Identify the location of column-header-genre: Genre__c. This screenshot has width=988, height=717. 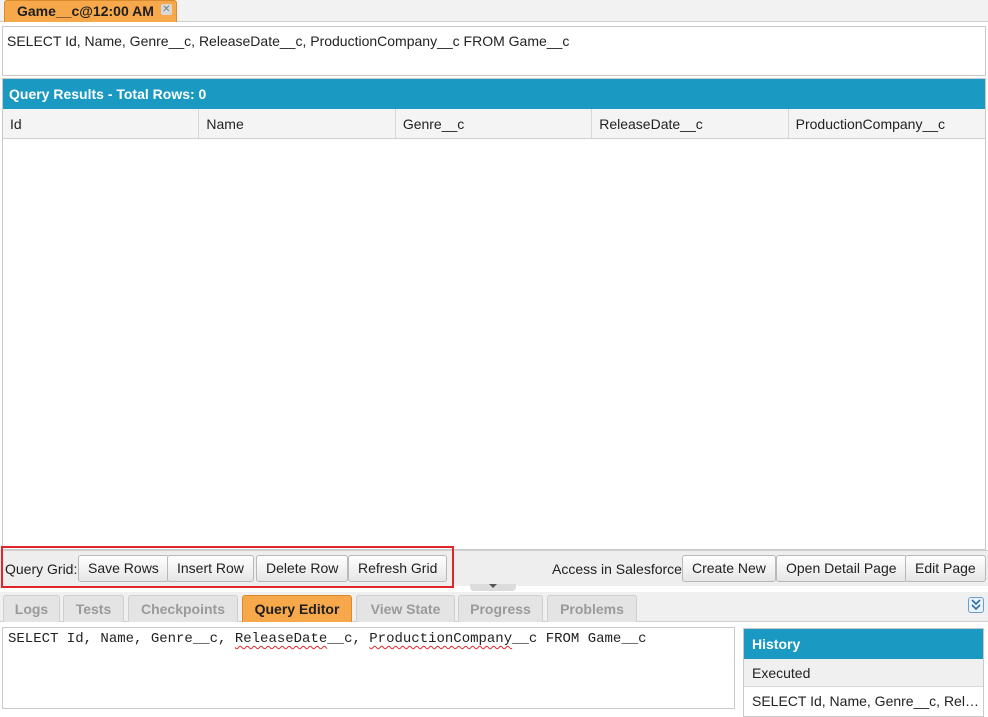
(494, 123).